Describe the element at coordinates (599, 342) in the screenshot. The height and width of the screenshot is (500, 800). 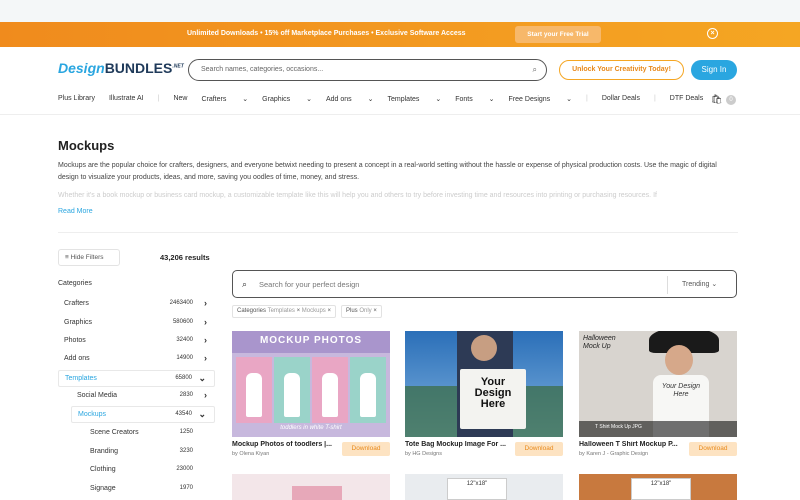
I see `product-image-title: Halloween Mock Up` at that location.